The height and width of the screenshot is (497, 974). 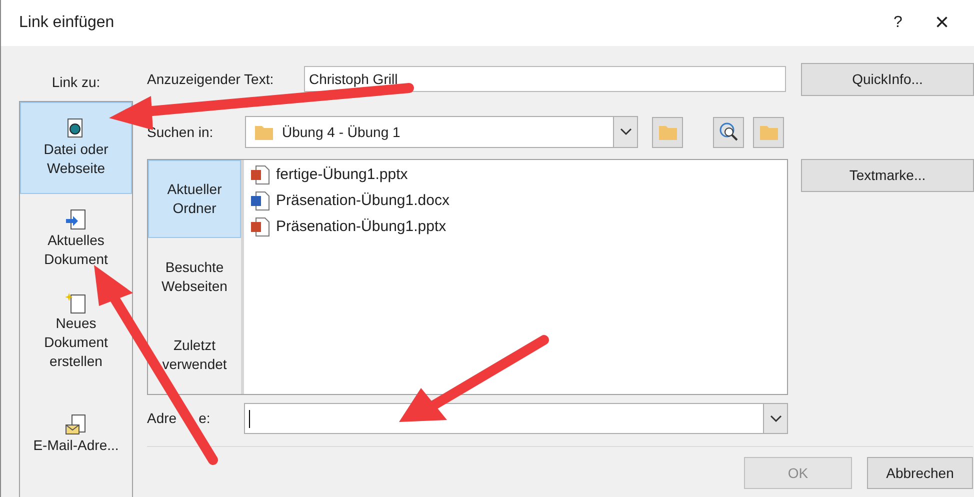 What do you see at coordinates (76, 82) in the screenshot?
I see `link-to-label: Link zu:` at bounding box center [76, 82].